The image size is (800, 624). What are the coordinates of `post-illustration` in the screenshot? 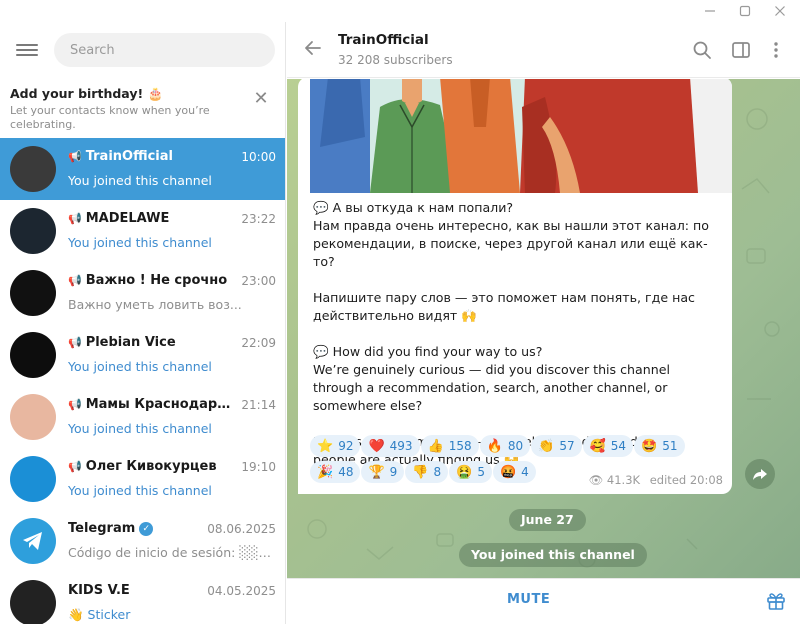 It's located at (521, 136).